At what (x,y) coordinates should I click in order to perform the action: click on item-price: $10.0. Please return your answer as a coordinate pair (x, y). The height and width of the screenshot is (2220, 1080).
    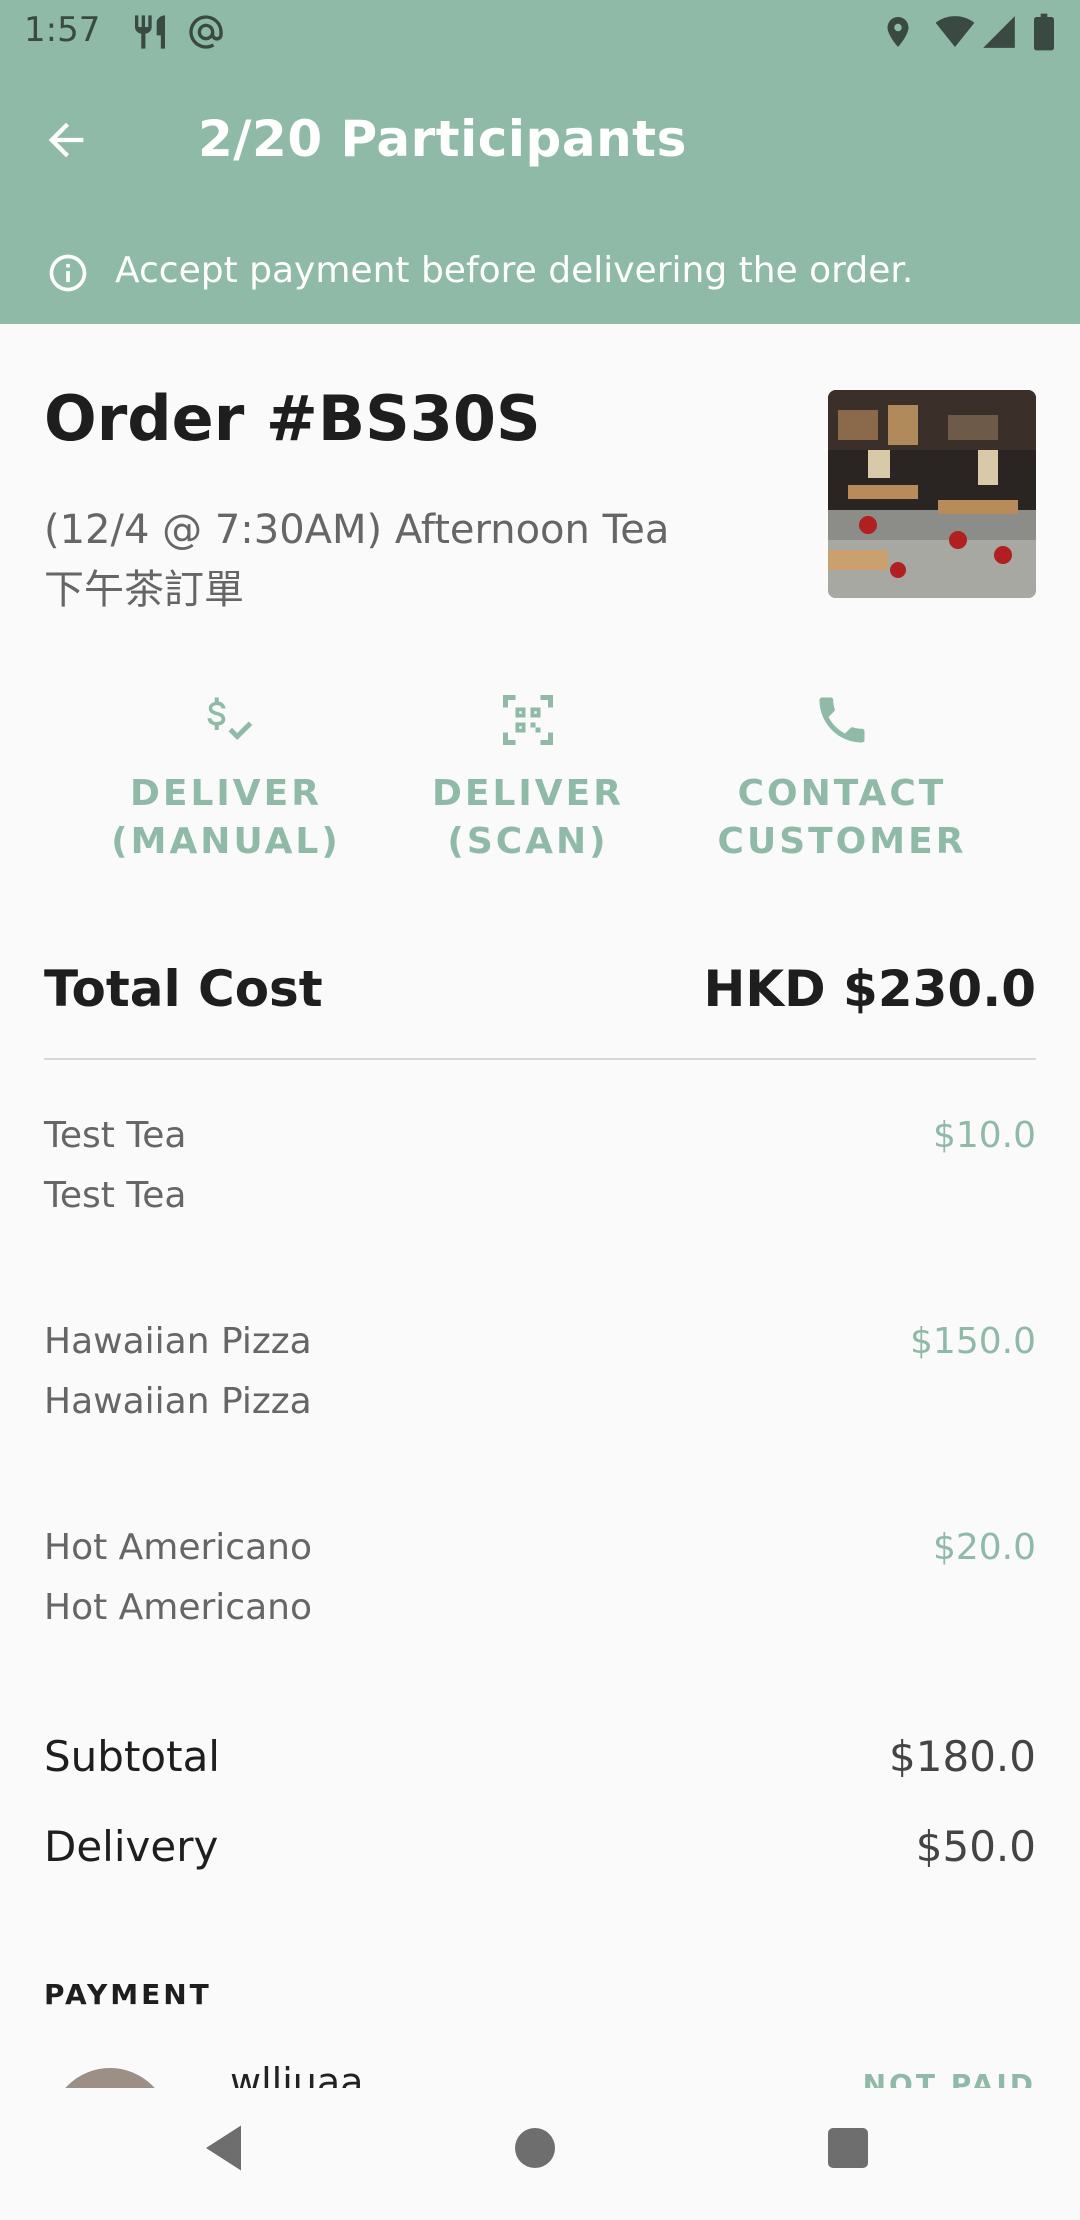
    Looking at the image, I should click on (984, 1135).